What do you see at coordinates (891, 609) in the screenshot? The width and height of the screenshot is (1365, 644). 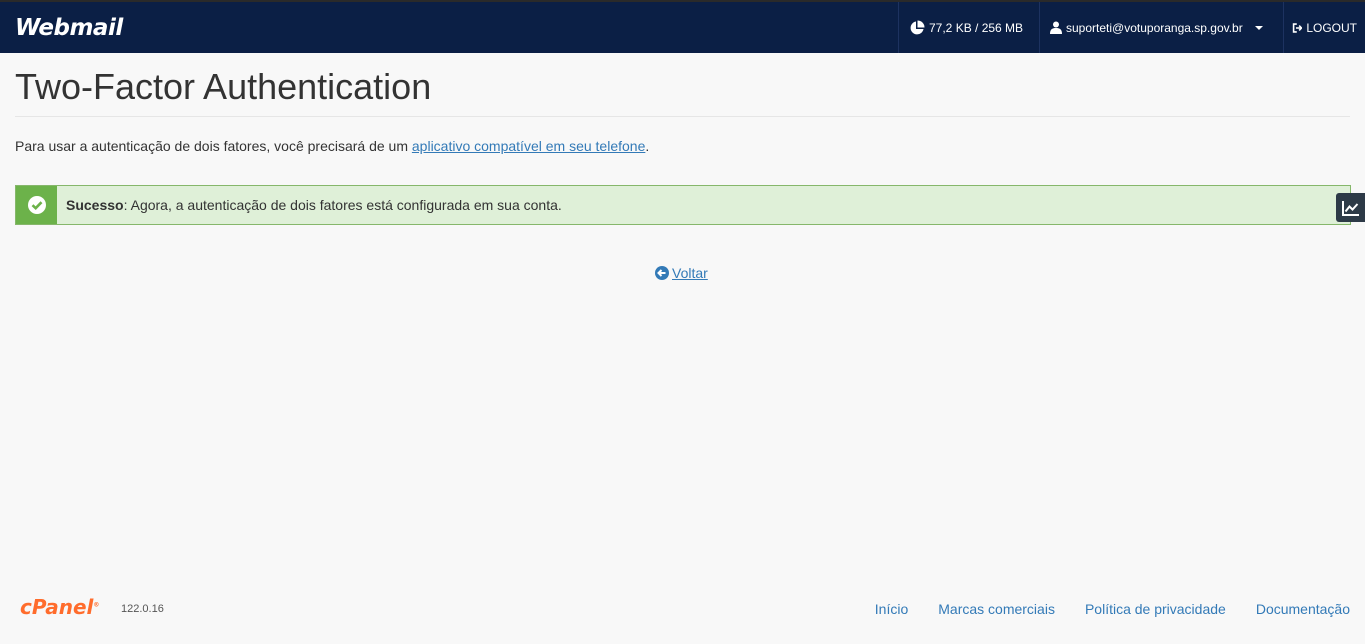 I see `footer-link-home: Início` at bounding box center [891, 609].